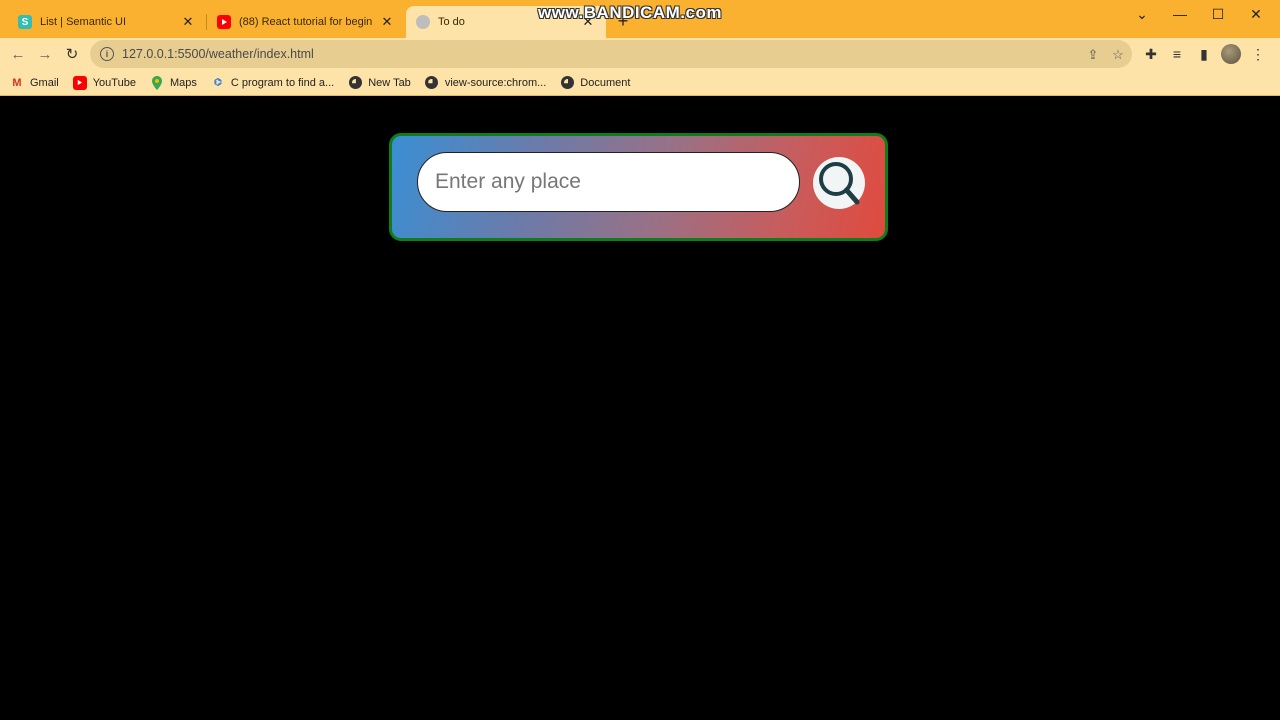  What do you see at coordinates (217, 82) in the screenshot?
I see `site-icon: ⌬` at bounding box center [217, 82].